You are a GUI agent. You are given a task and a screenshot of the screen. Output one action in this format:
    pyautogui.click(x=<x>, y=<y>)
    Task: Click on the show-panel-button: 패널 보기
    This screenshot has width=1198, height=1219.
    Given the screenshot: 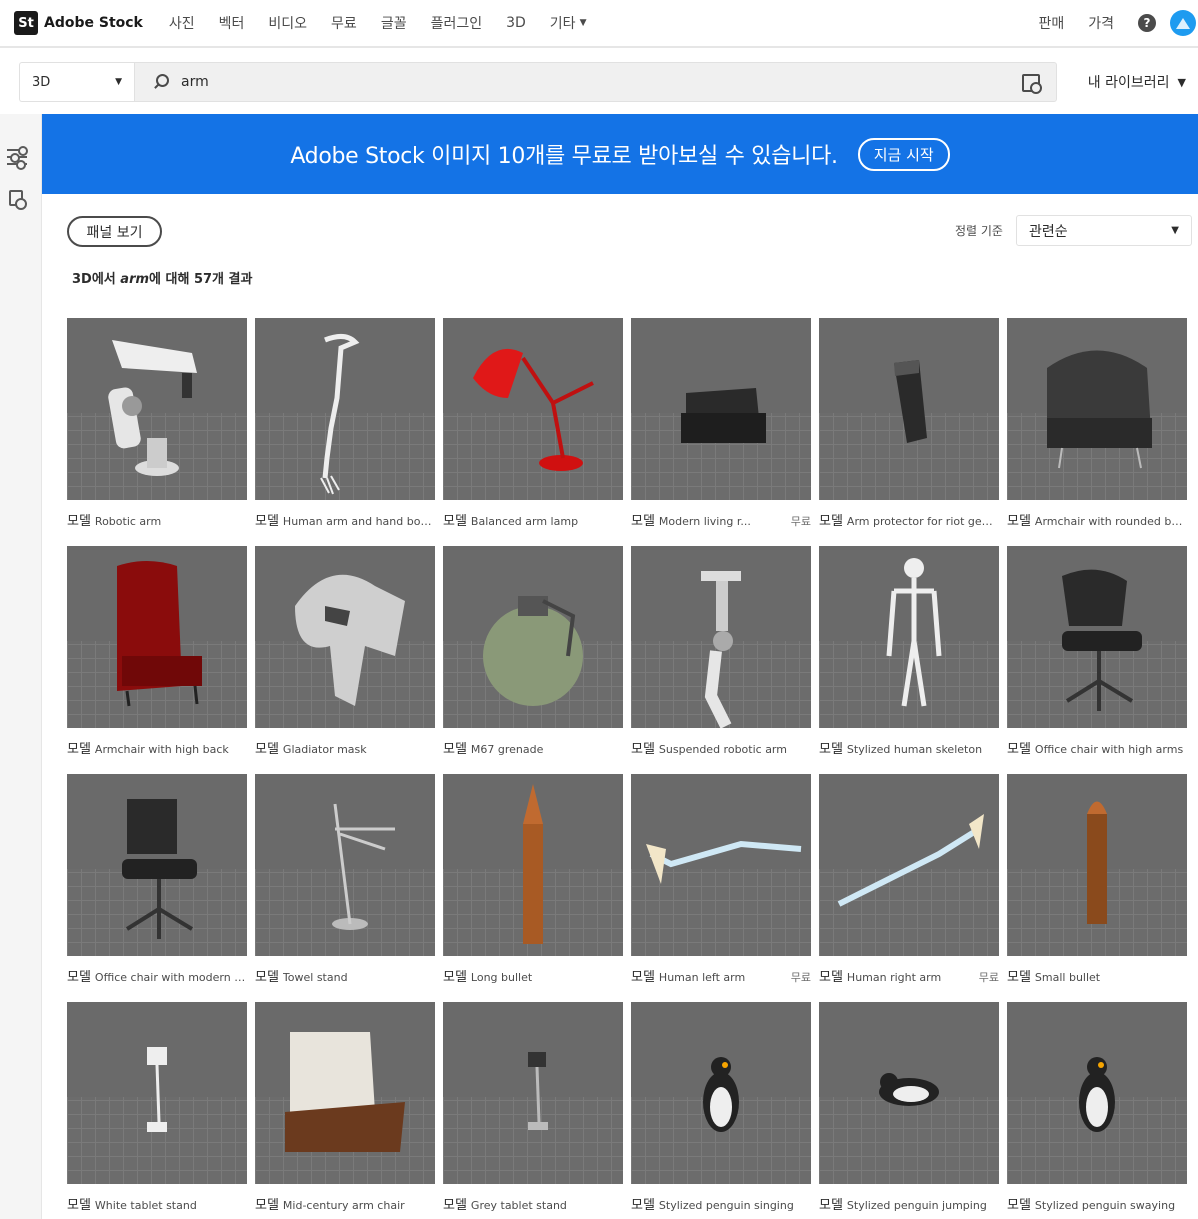 What is the action you would take?
    pyautogui.click(x=114, y=231)
    